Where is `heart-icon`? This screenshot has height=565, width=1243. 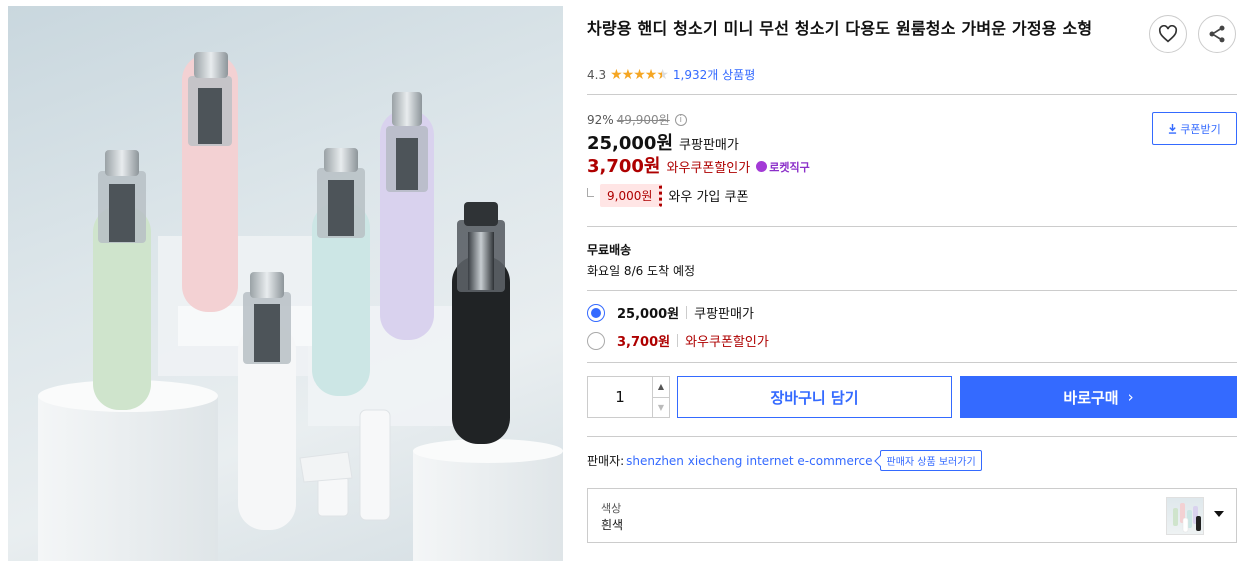 heart-icon is located at coordinates (1168, 34).